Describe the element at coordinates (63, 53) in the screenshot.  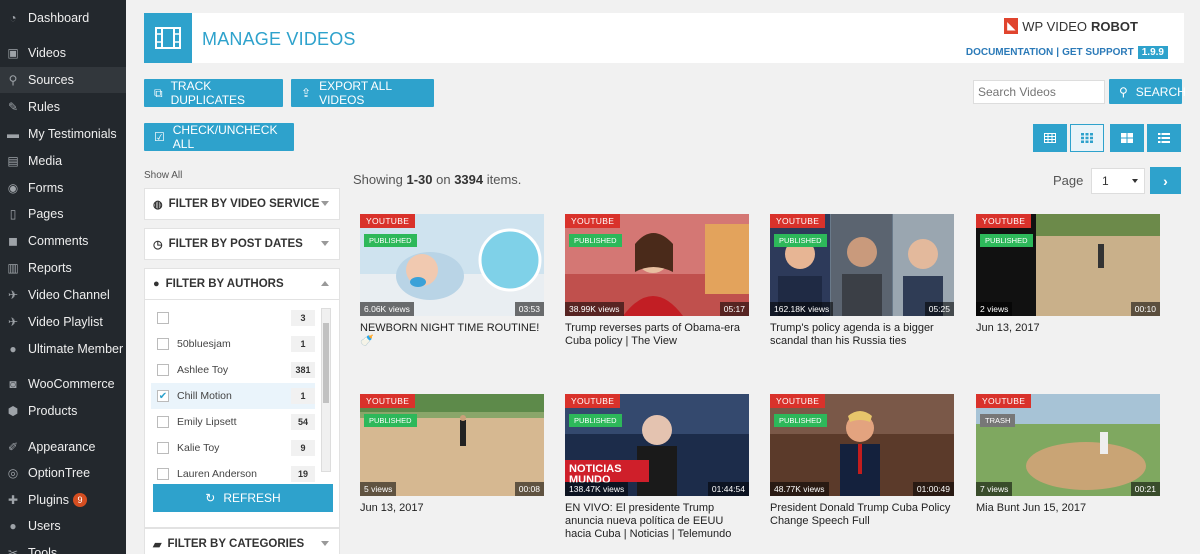
I see `sidebar-item-videos: ▣ Videos` at that location.